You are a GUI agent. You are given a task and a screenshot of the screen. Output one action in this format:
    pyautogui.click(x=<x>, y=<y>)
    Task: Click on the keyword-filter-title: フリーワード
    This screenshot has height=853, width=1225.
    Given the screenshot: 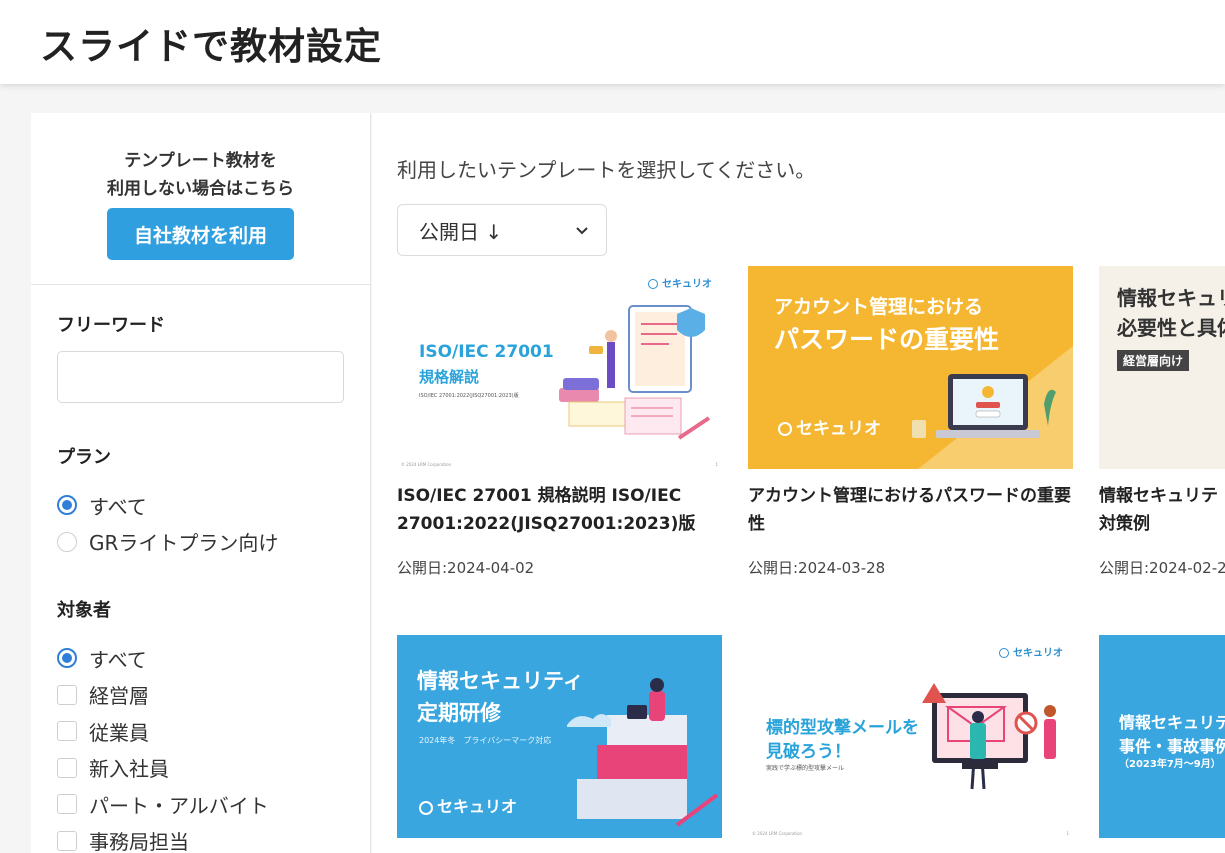 What is the action you would take?
    pyautogui.click(x=111, y=325)
    